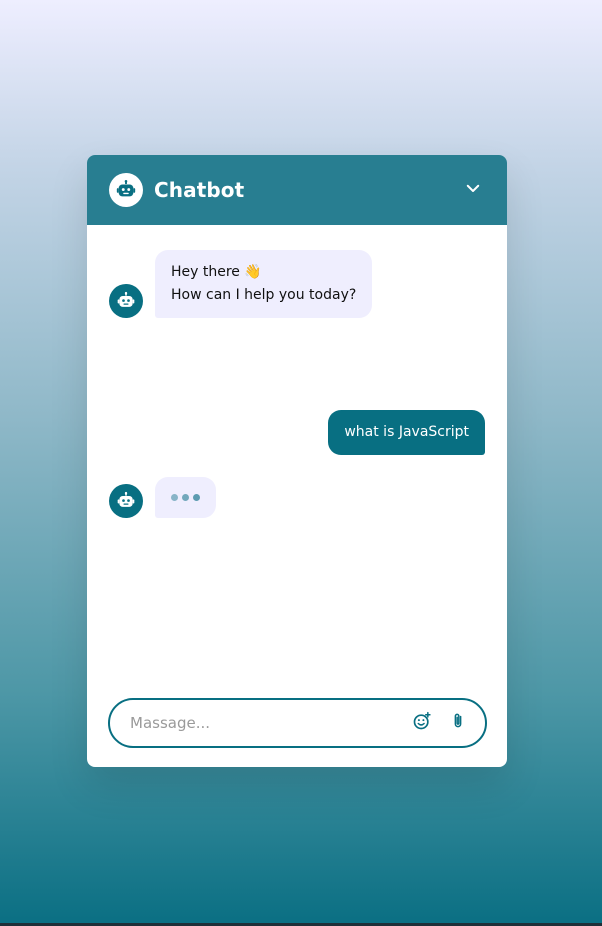 The image size is (602, 926). I want to click on chevron-down-icon, so click(473, 190).